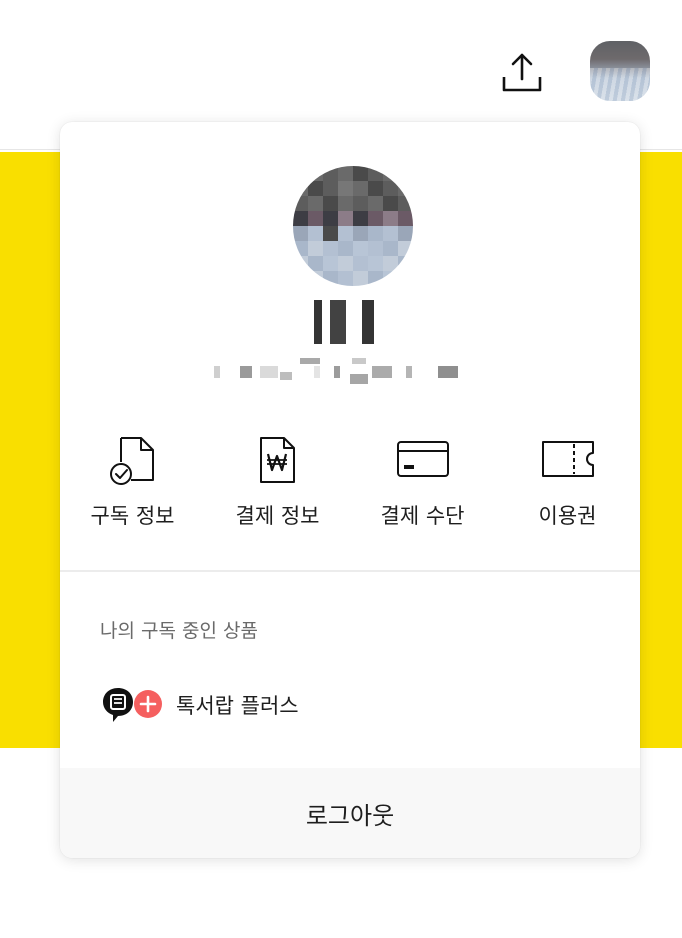 The height and width of the screenshot is (938, 682). What do you see at coordinates (350, 813) in the screenshot?
I see `logout-button: 로그아웃` at bounding box center [350, 813].